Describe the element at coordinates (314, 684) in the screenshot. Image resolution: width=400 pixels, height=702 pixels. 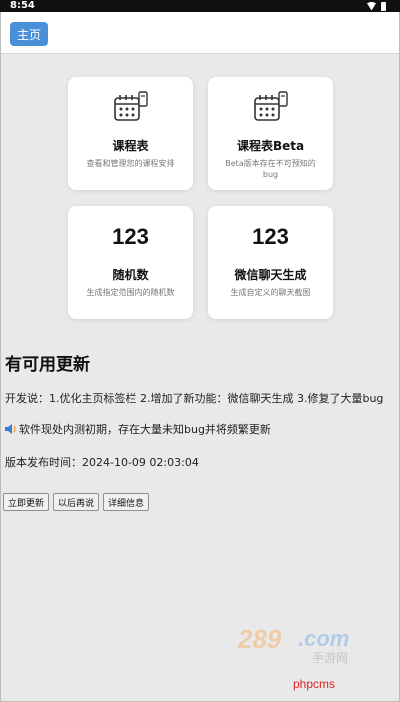
I see `watermark-text: phpcms` at that location.